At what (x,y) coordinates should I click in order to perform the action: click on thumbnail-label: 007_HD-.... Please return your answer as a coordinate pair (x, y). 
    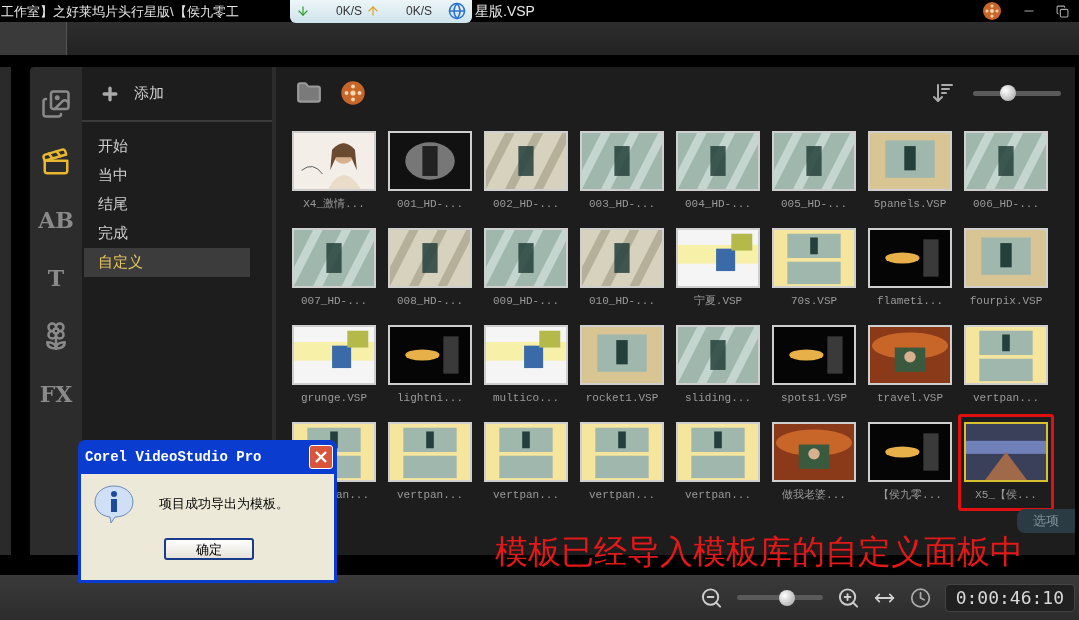
    Looking at the image, I should click on (334, 301).